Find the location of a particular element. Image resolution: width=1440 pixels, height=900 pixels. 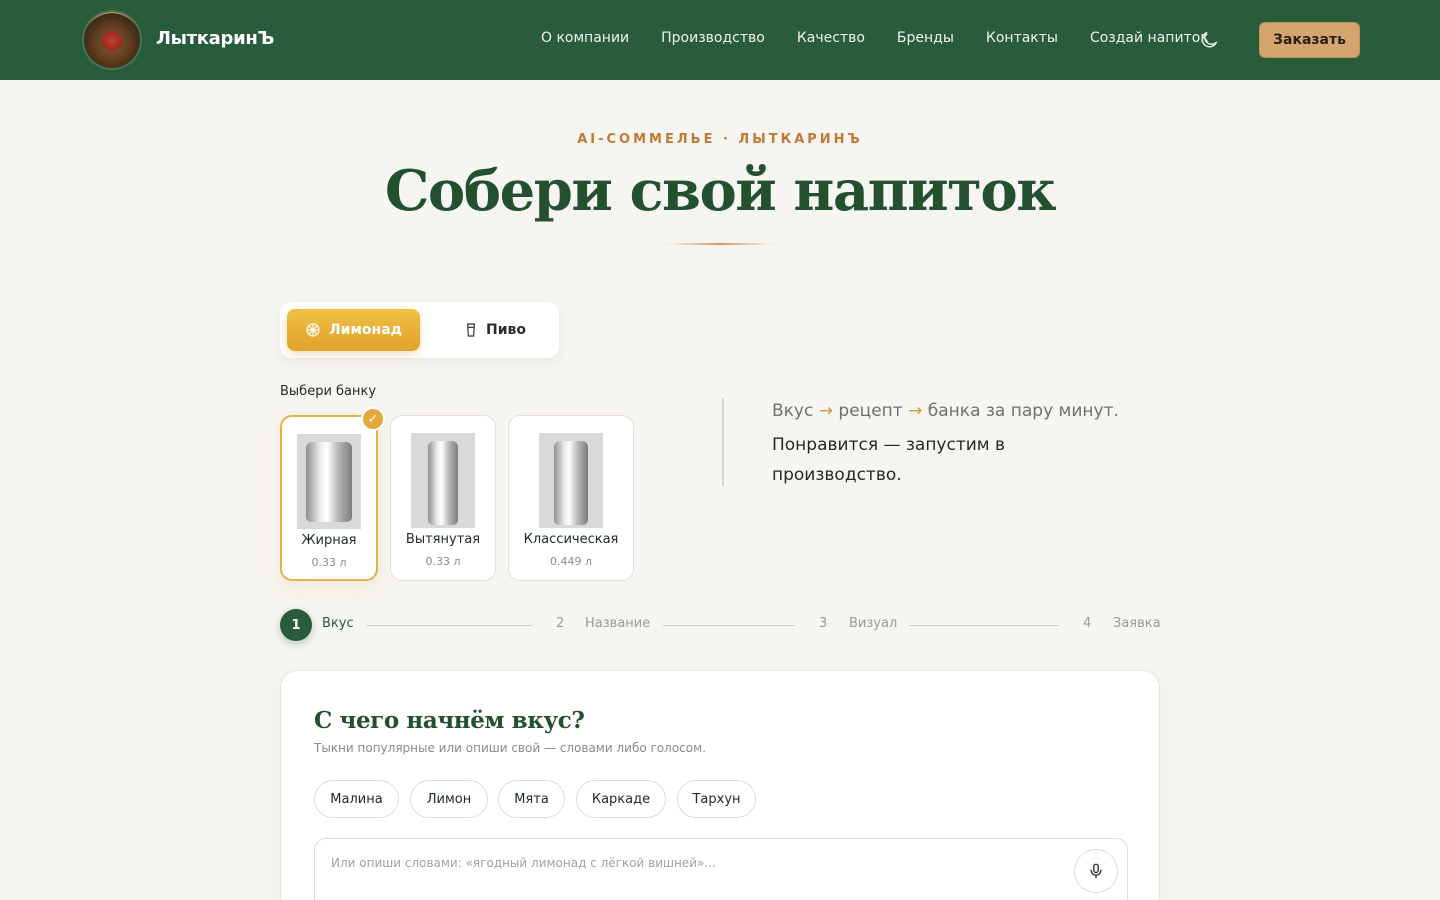

flavor-chip-mint: Мята is located at coordinates (531, 799).